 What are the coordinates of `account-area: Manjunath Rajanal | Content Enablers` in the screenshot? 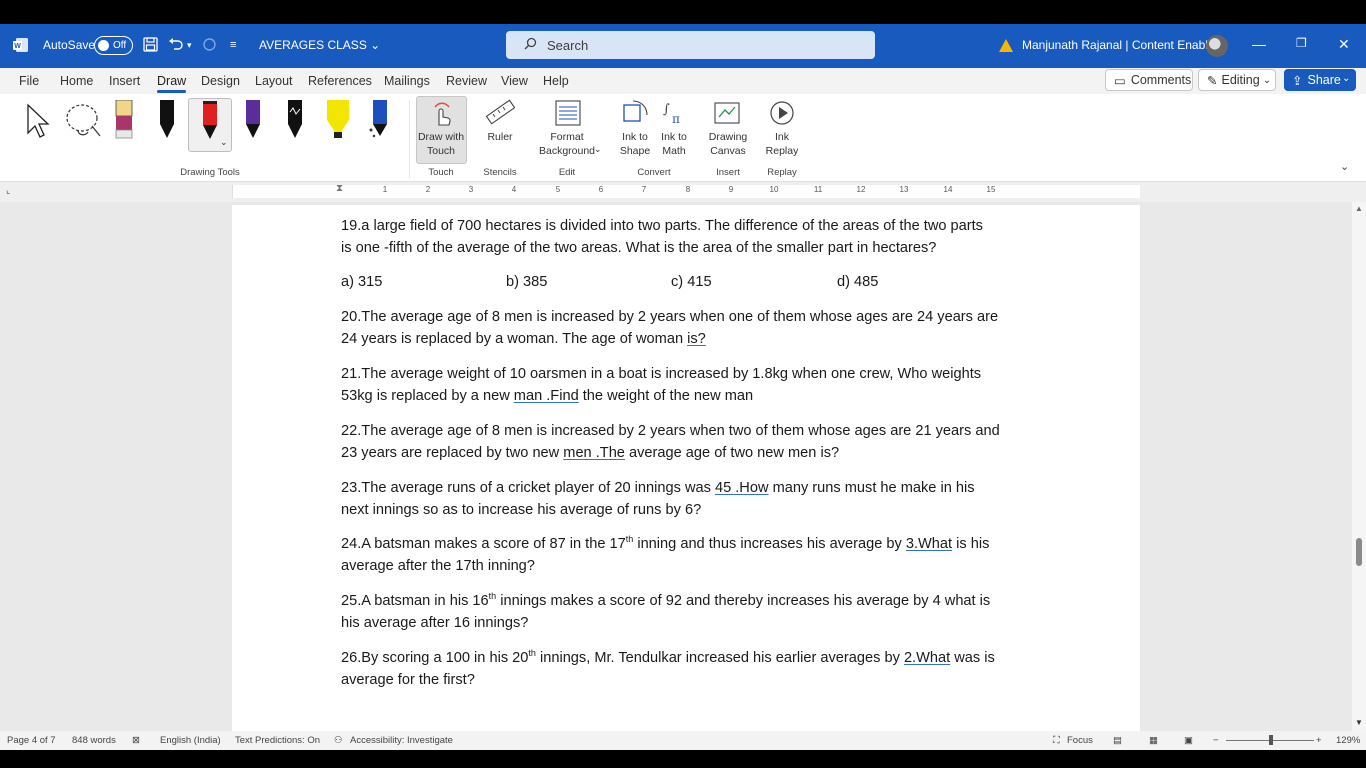 It's located at (1112, 45).